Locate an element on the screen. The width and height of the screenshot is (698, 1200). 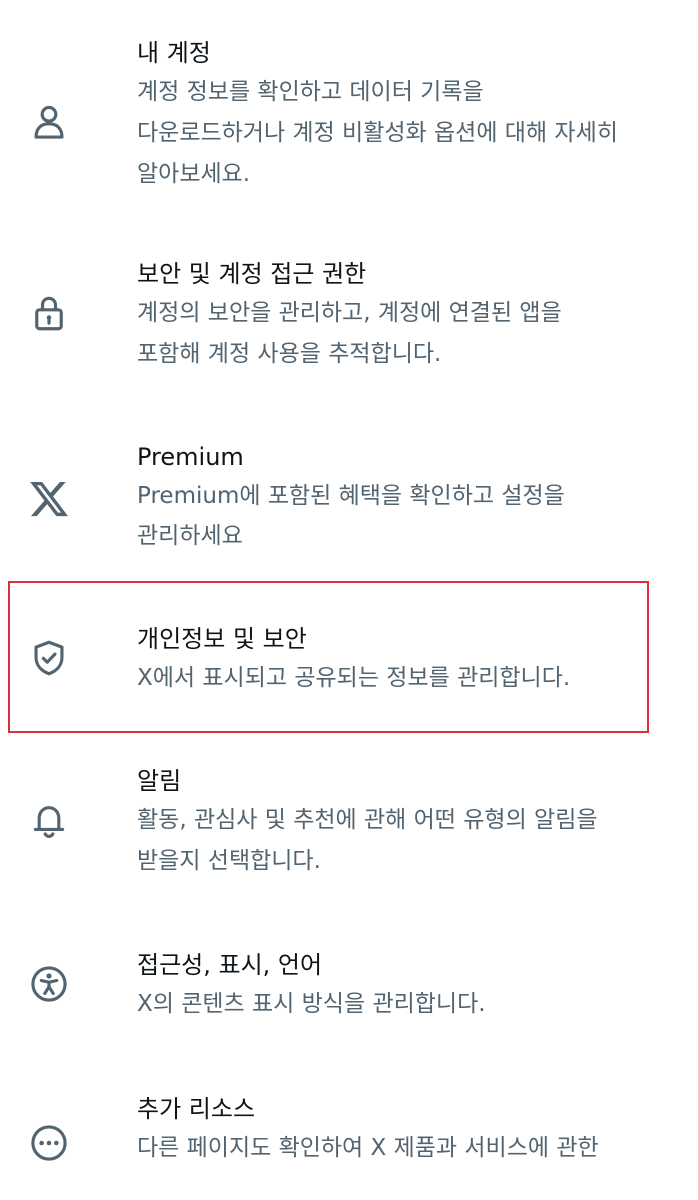
settings-item-description-line: 계정 정보를 확인하고 데이터 기록을 is located at coordinates (310, 92).